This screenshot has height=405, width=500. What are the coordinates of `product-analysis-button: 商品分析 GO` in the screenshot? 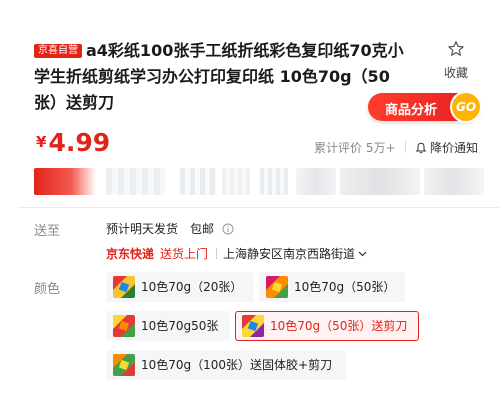 It's located at (425, 107).